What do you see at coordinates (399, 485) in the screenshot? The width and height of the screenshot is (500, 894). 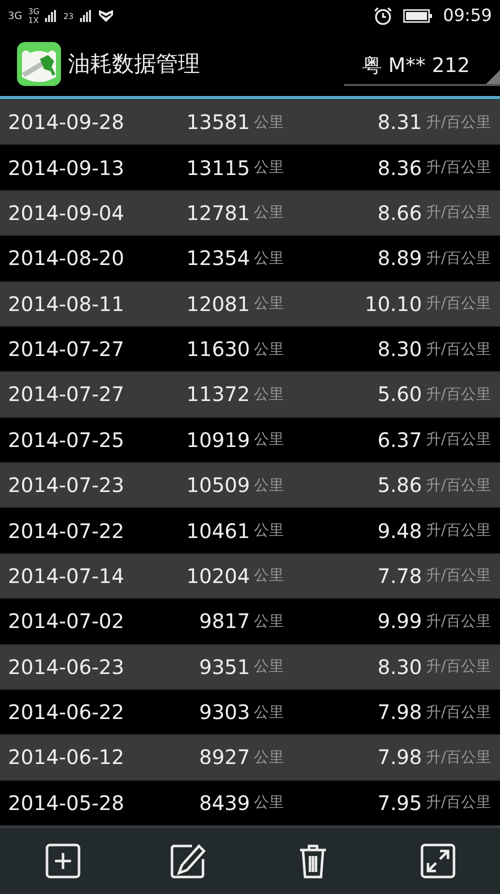 I see `consumption-value: 5.86` at bounding box center [399, 485].